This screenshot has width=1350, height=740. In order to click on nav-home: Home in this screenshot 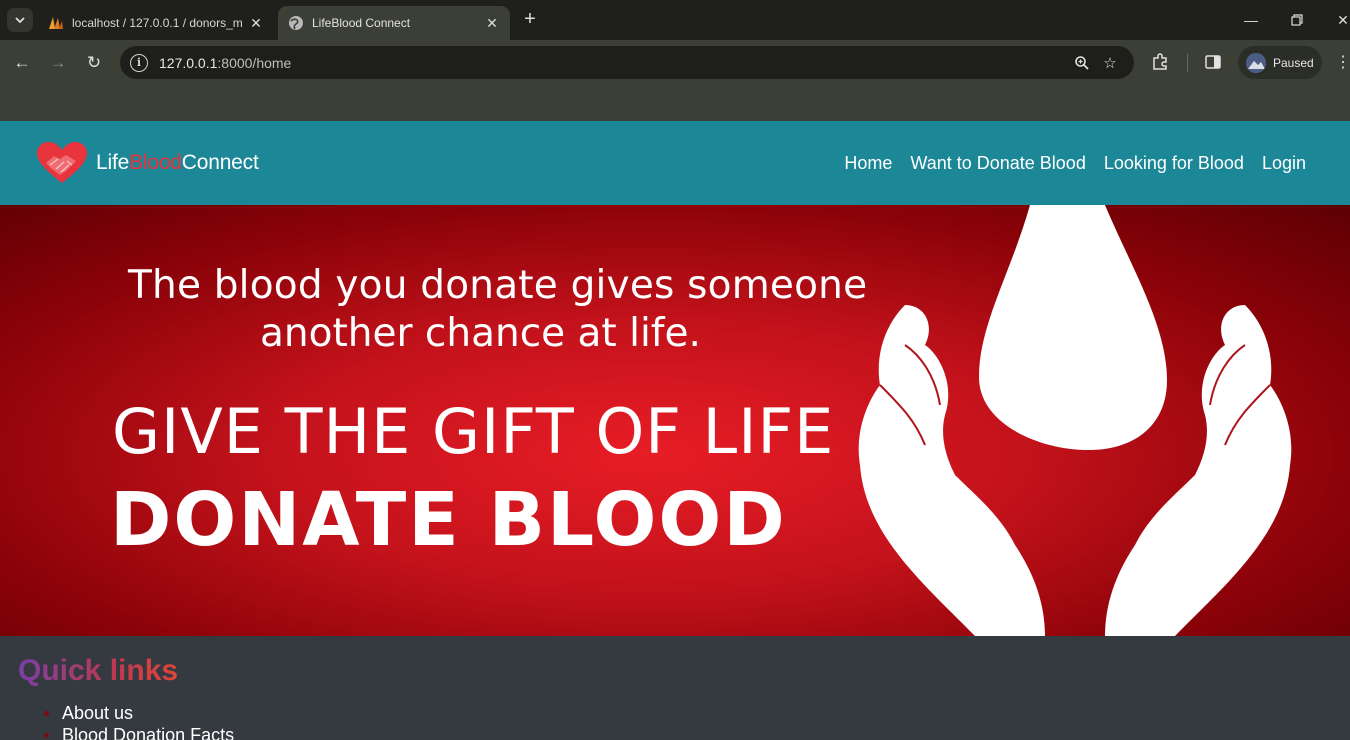, I will do `click(868, 163)`.